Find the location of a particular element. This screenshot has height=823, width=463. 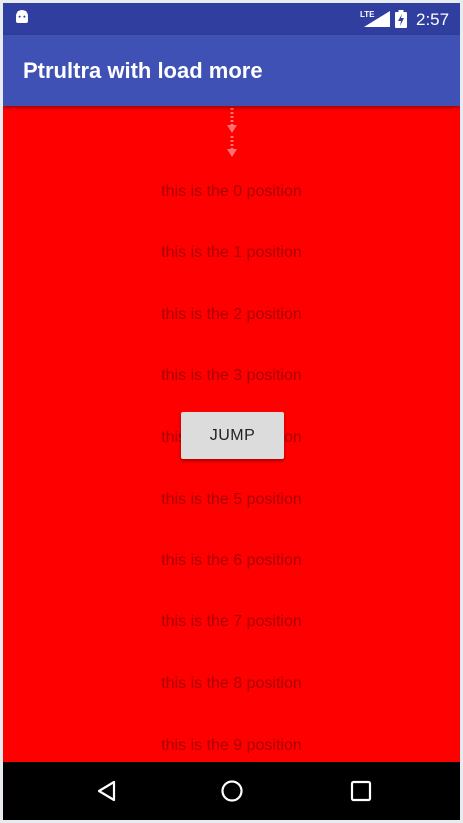

svg-text: LTE is located at coordinates (367, 14).